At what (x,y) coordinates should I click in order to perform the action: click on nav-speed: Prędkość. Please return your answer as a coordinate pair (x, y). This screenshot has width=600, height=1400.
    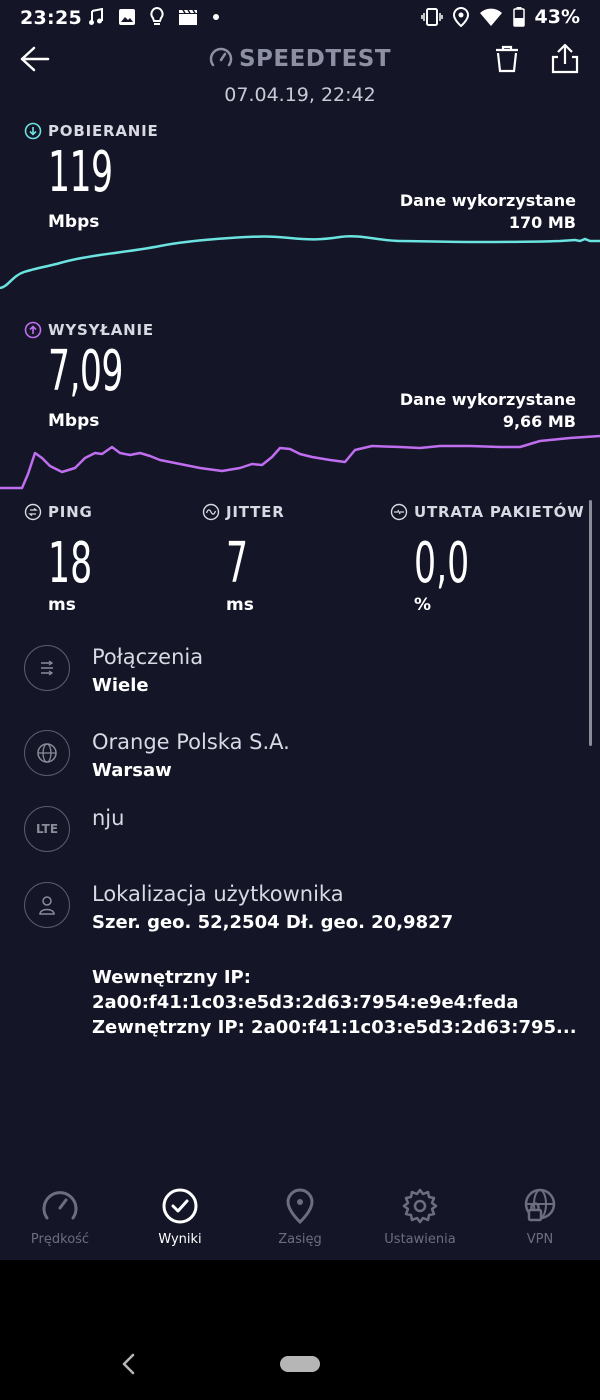
    Looking at the image, I should click on (60, 1213).